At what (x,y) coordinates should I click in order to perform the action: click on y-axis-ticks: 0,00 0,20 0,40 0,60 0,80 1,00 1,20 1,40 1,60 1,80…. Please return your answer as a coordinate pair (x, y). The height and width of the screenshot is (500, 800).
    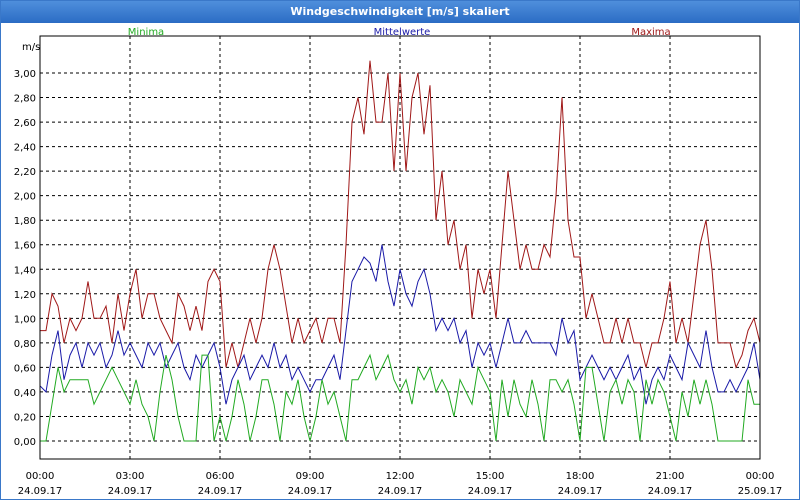
    Looking at the image, I should click on (25, 258).